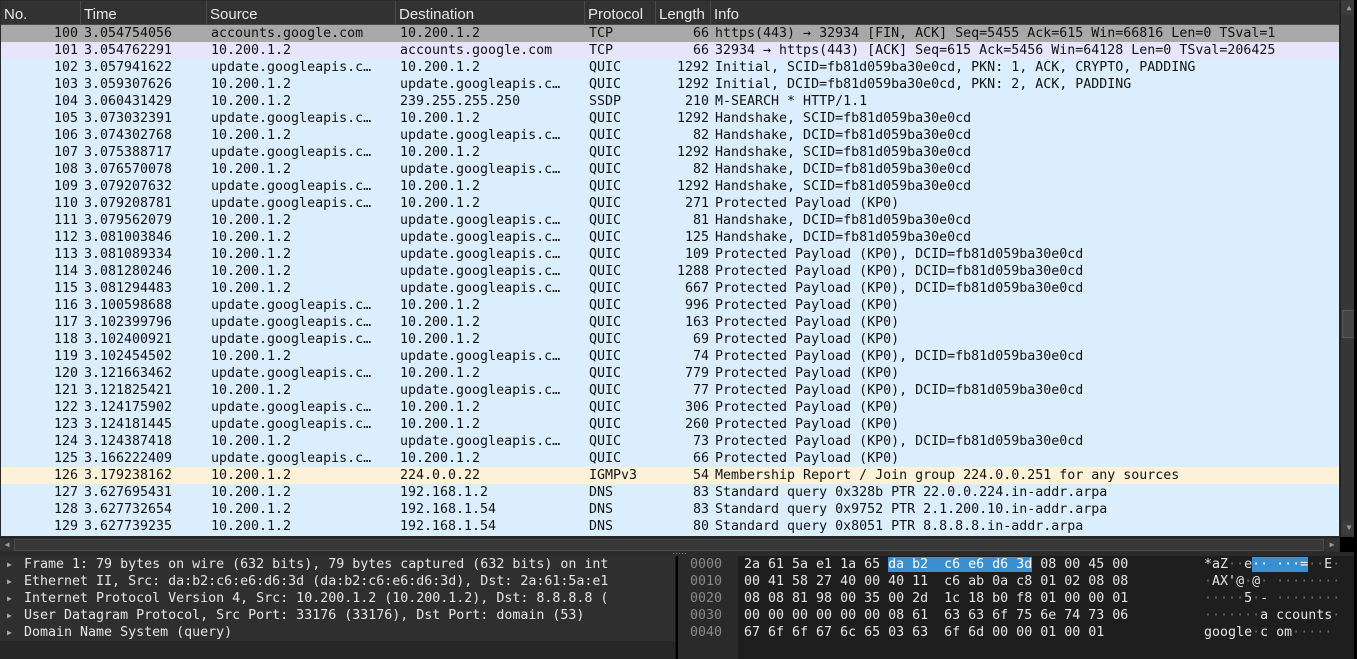  What do you see at coordinates (843, 135) in the screenshot?
I see `packet-info: Handshake, DCID=fb81d059ba30e0cd` at bounding box center [843, 135].